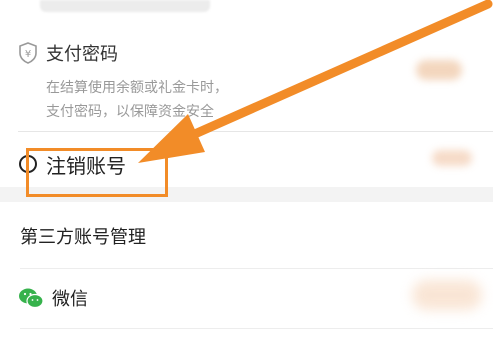 The height and width of the screenshot is (345, 493). What do you see at coordinates (125, 6) in the screenshot?
I see `faded-top-item` at bounding box center [125, 6].